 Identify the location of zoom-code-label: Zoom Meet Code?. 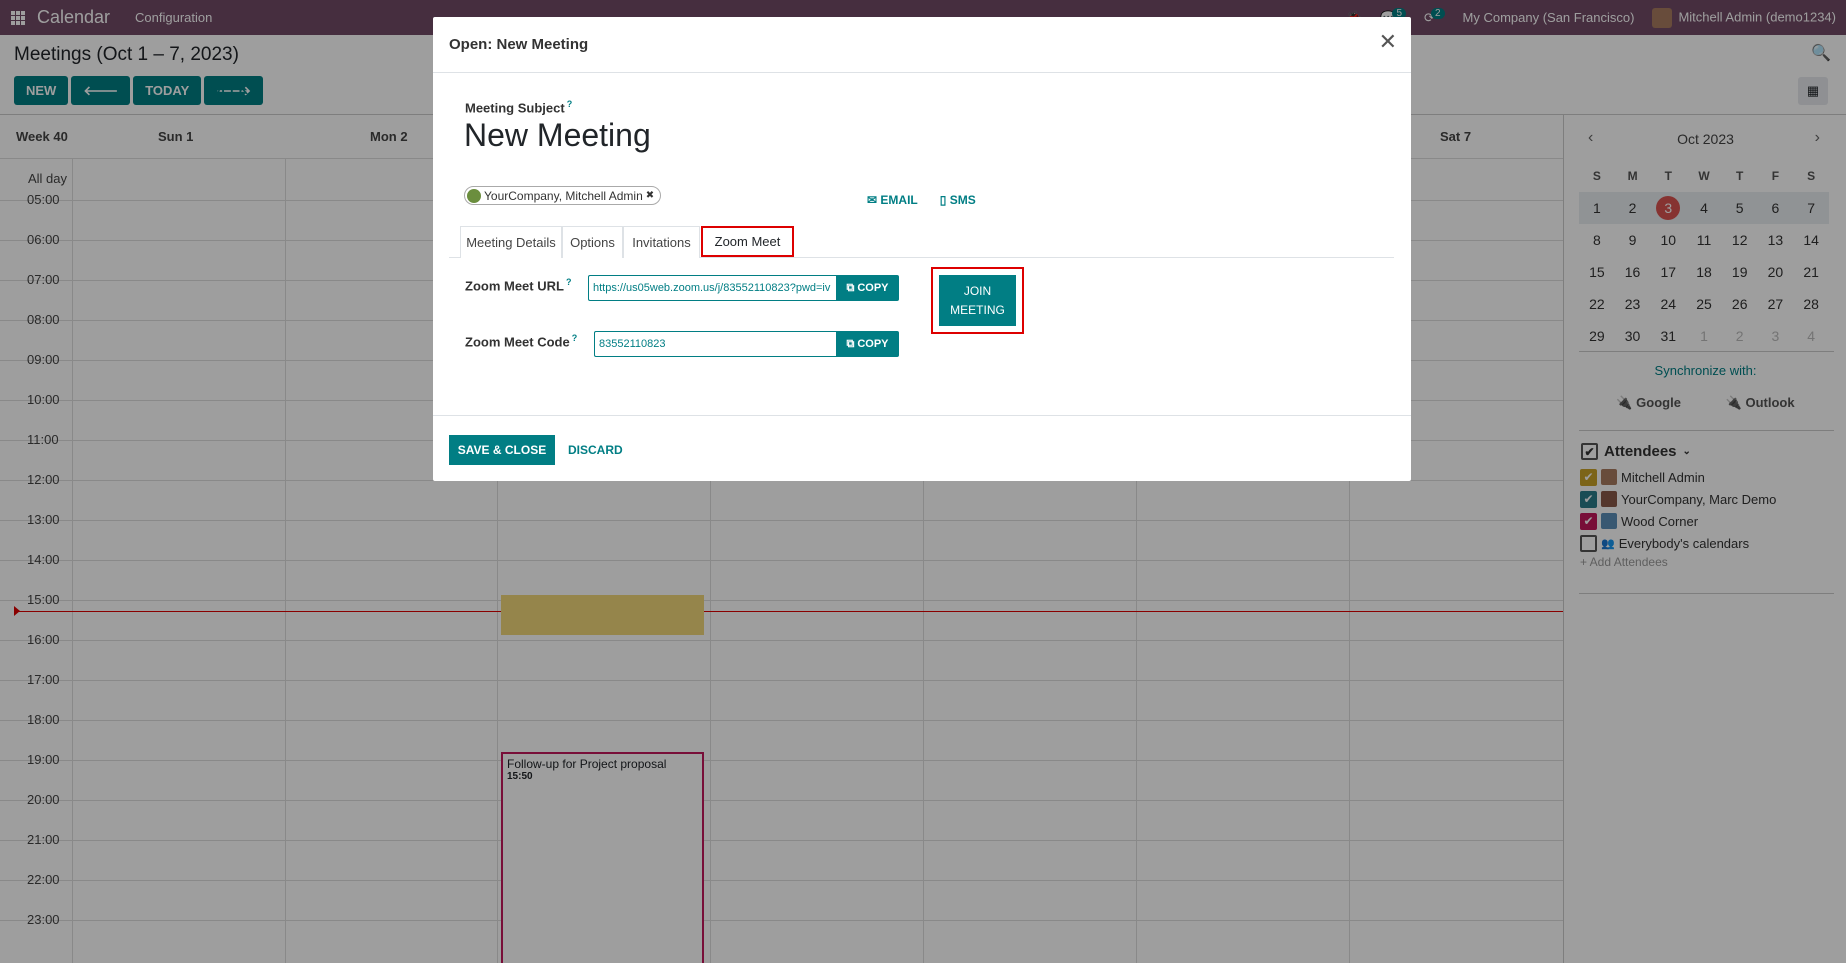
(521, 341).